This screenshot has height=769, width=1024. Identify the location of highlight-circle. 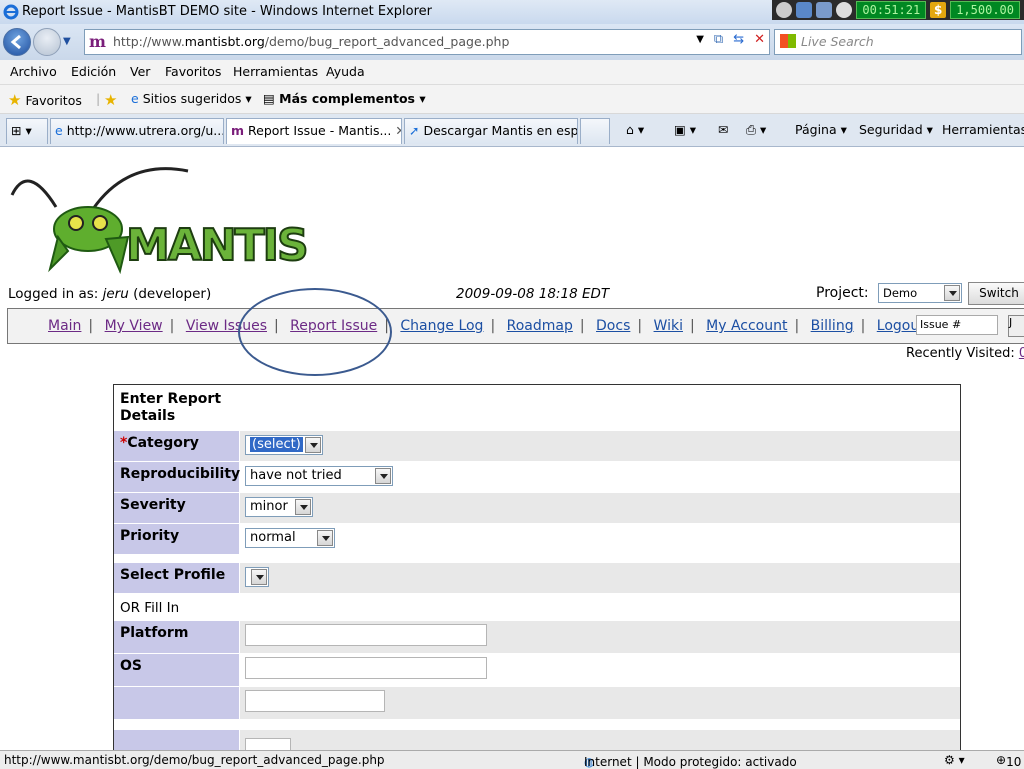
(315, 332).